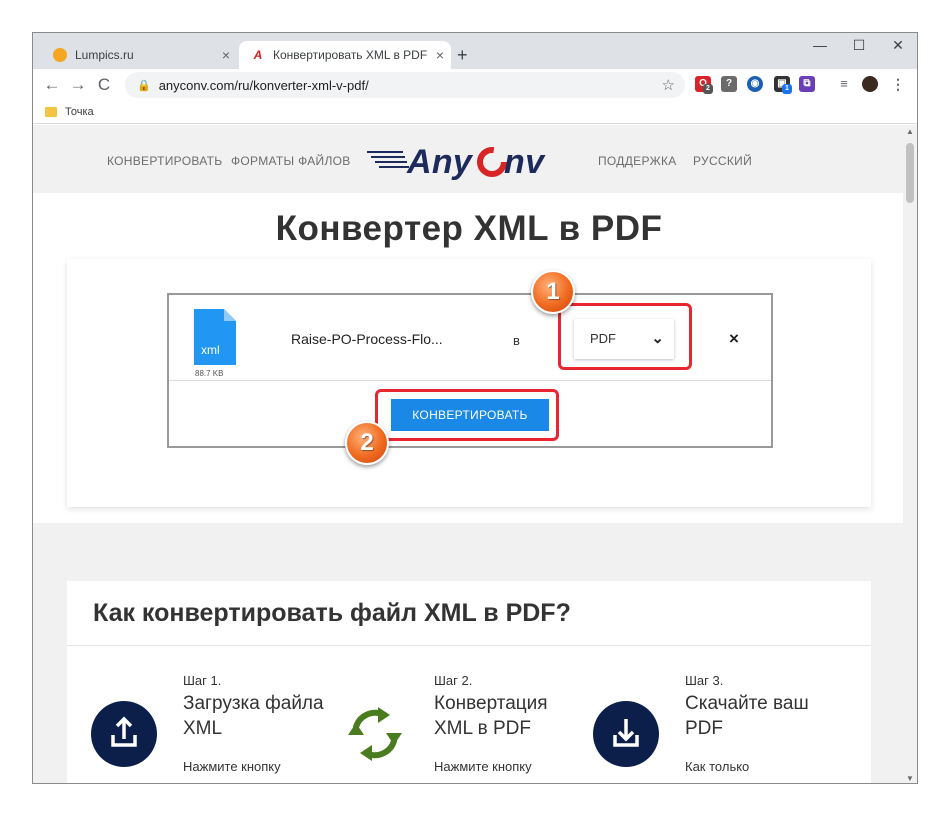 Image resolution: width=950 pixels, height=817 pixels. What do you see at coordinates (910, 778) in the screenshot?
I see `scroll-down-icon: ▼` at bounding box center [910, 778].